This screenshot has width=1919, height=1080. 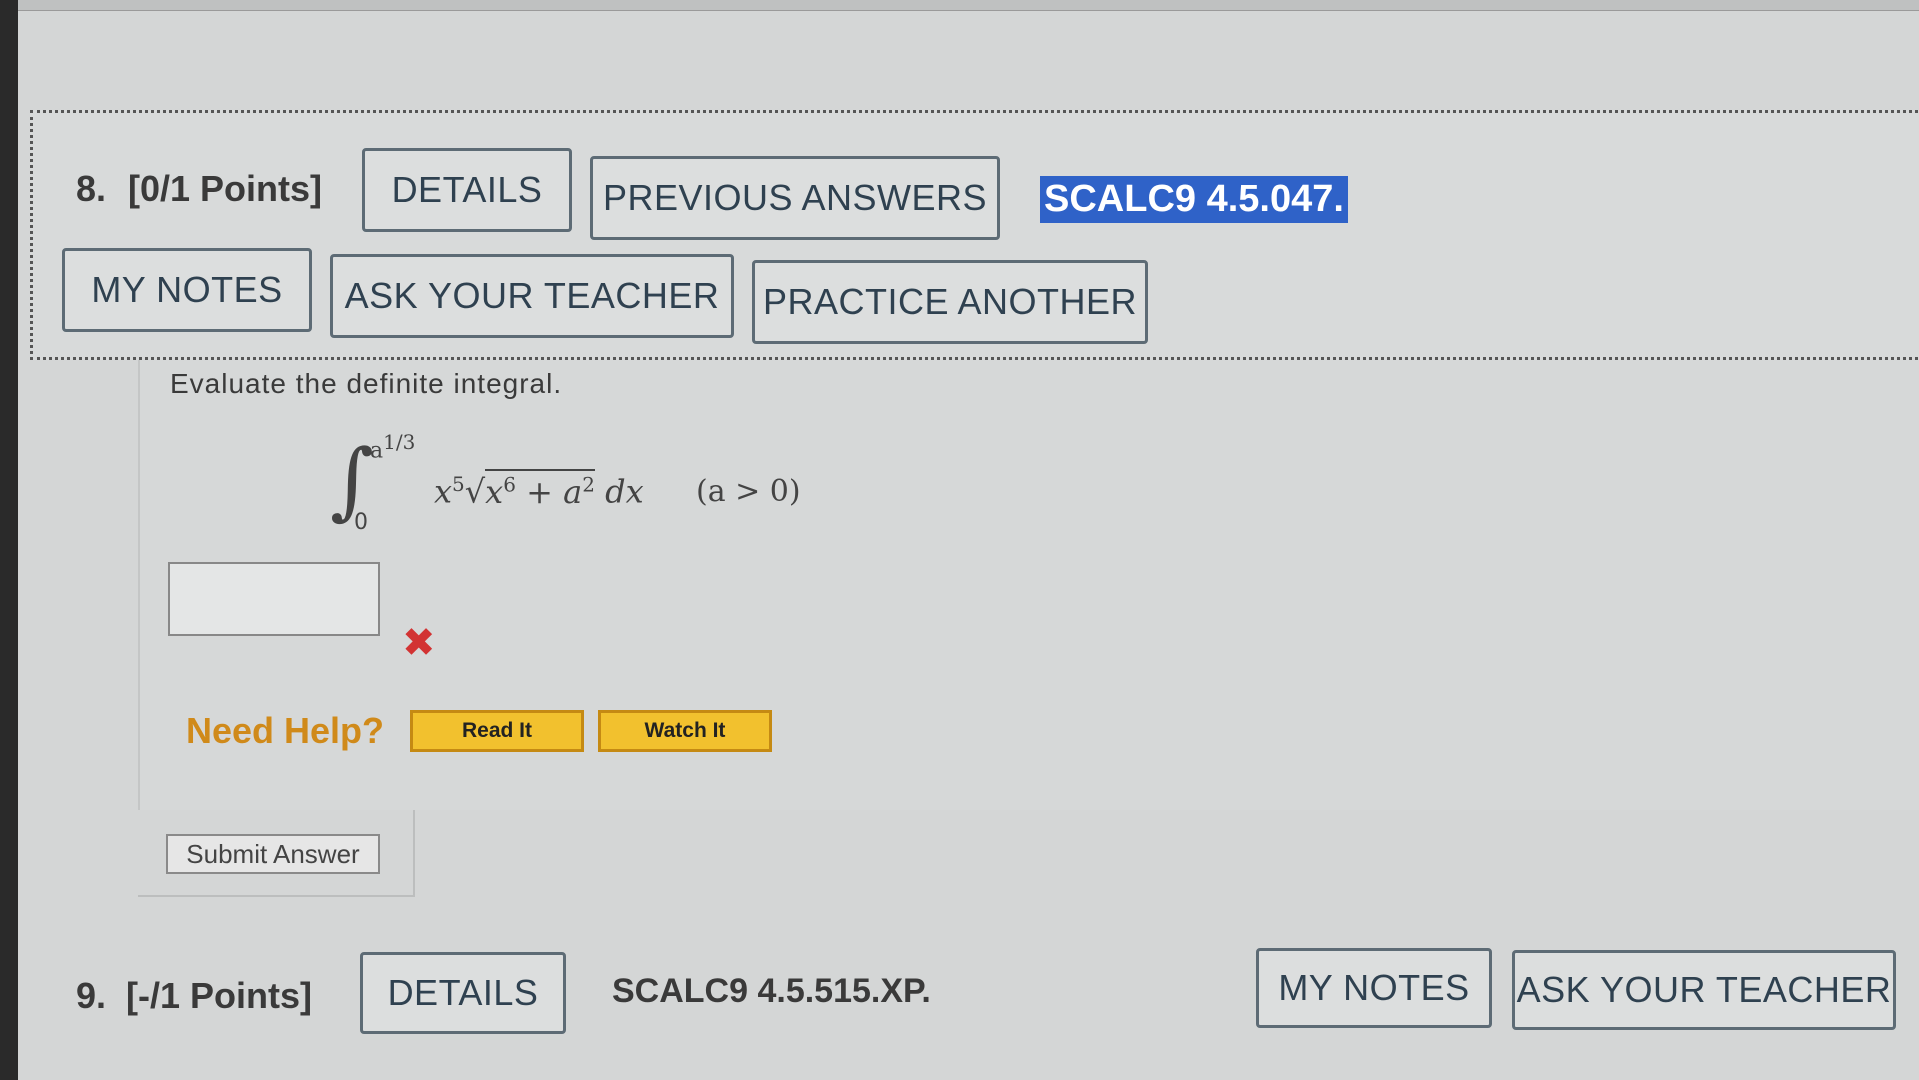 I want to click on question-9-my-notes-button: MY NOTES, so click(x=1374, y=988).